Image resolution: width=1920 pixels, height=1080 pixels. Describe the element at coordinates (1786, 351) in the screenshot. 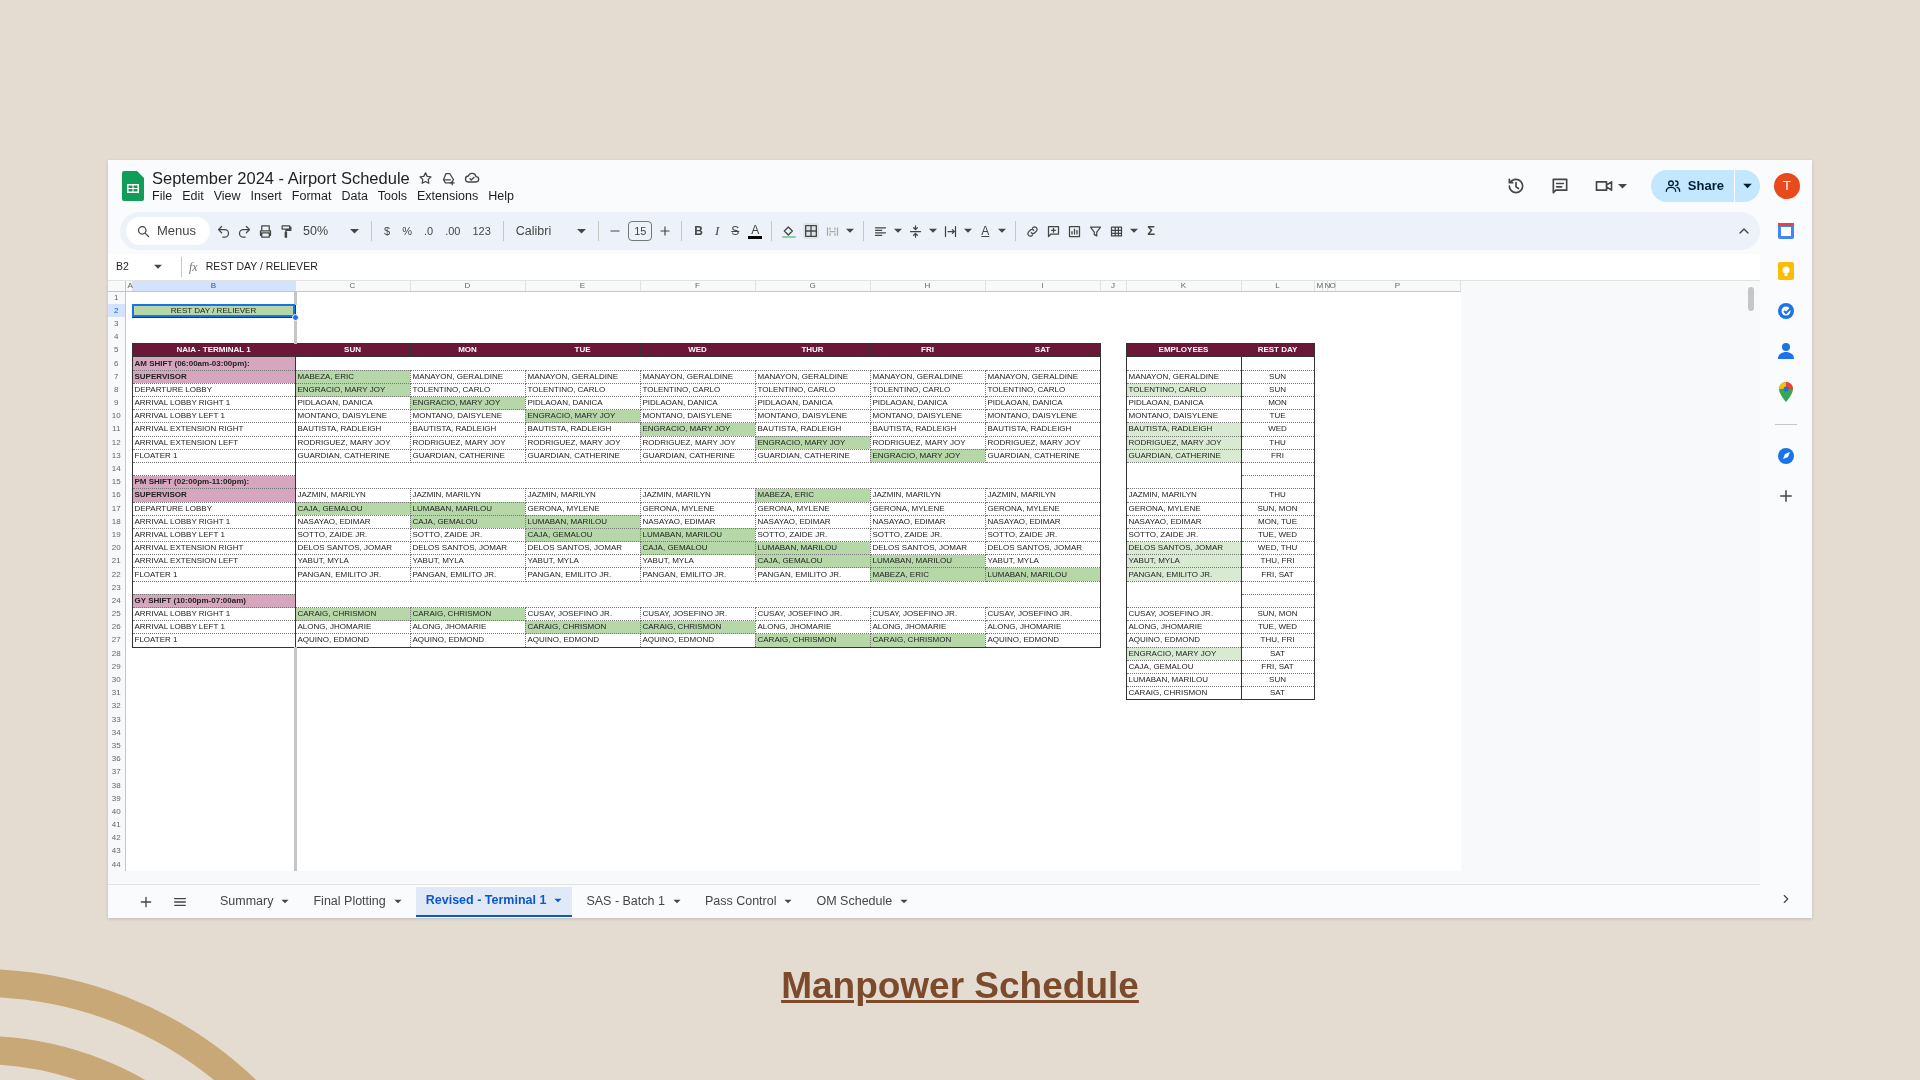

I see `person-icon` at that location.